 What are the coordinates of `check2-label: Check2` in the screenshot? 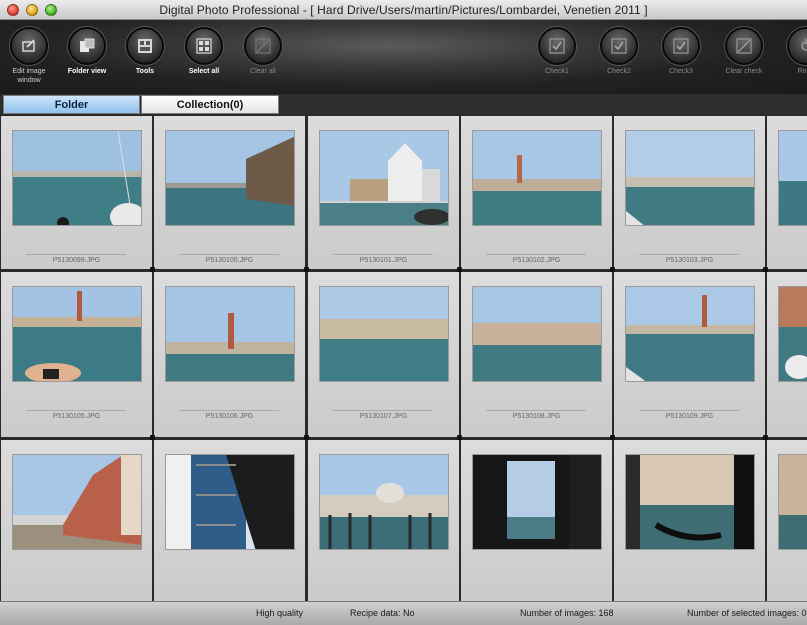 It's located at (619, 71).